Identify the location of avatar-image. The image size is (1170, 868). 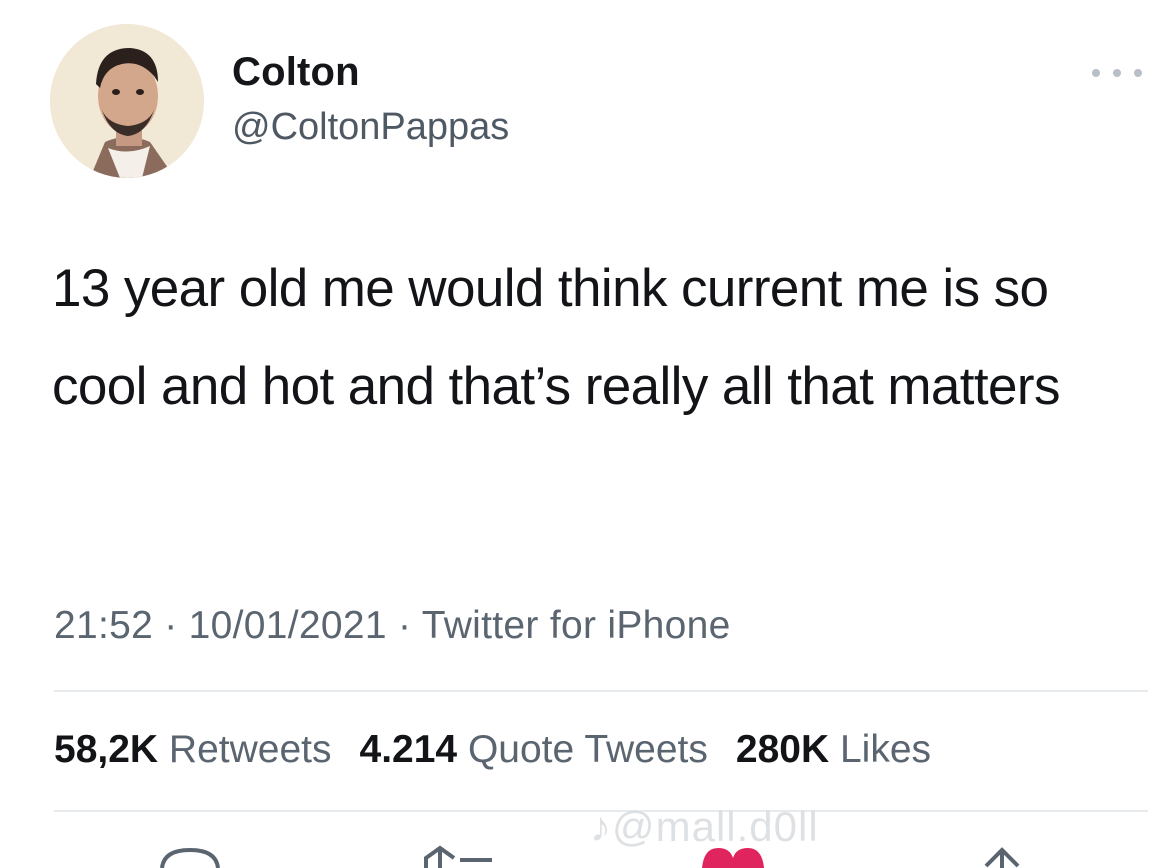
(127, 101).